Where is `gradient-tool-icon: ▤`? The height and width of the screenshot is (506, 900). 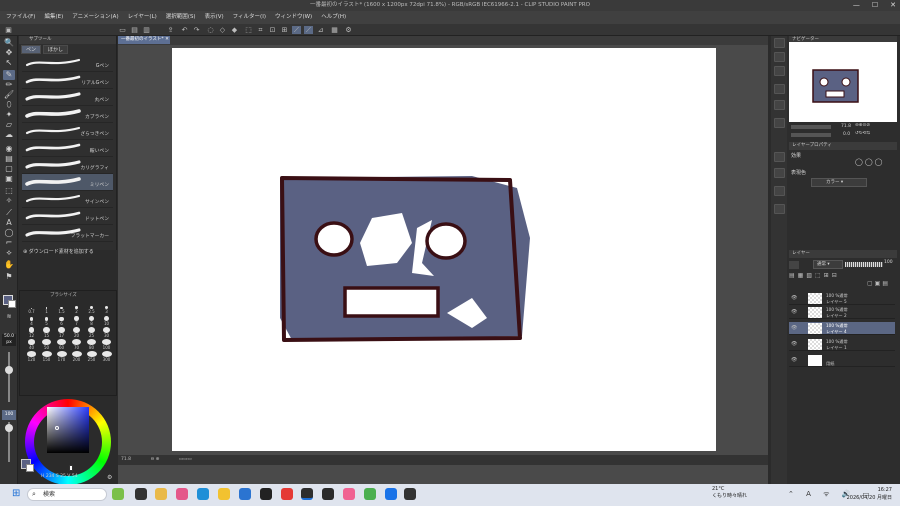
gradient-tool-icon: ▤ is located at coordinates (9, 159).